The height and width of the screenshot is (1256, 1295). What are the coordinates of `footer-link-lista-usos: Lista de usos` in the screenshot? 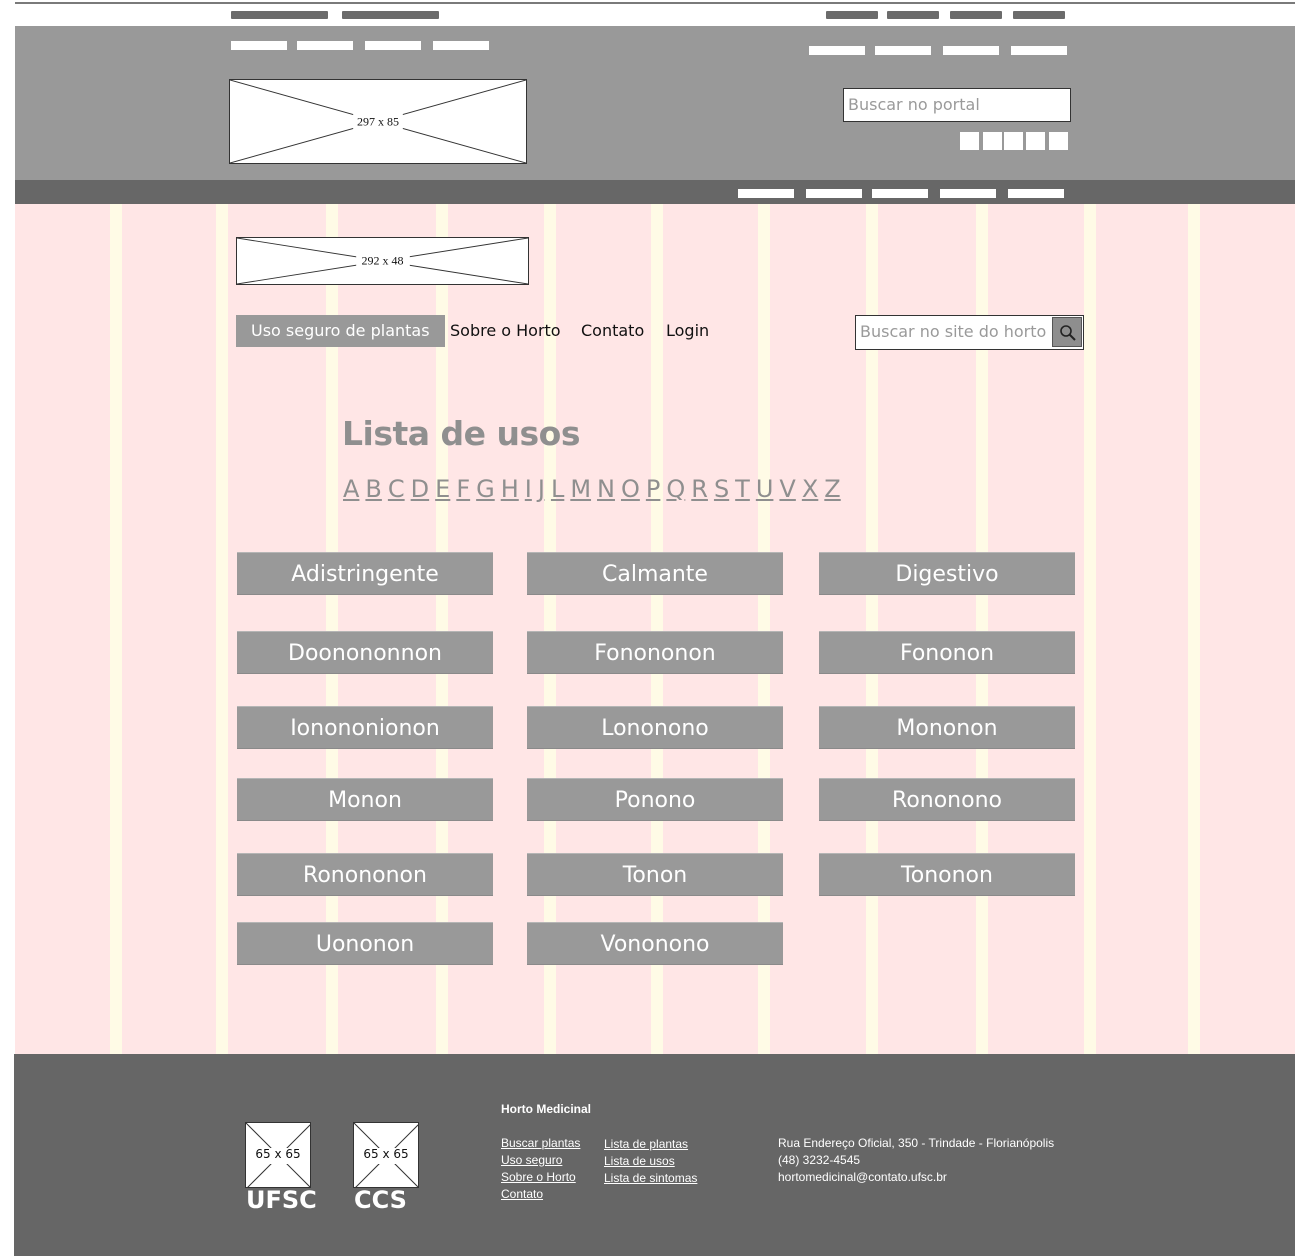 It's located at (639, 1161).